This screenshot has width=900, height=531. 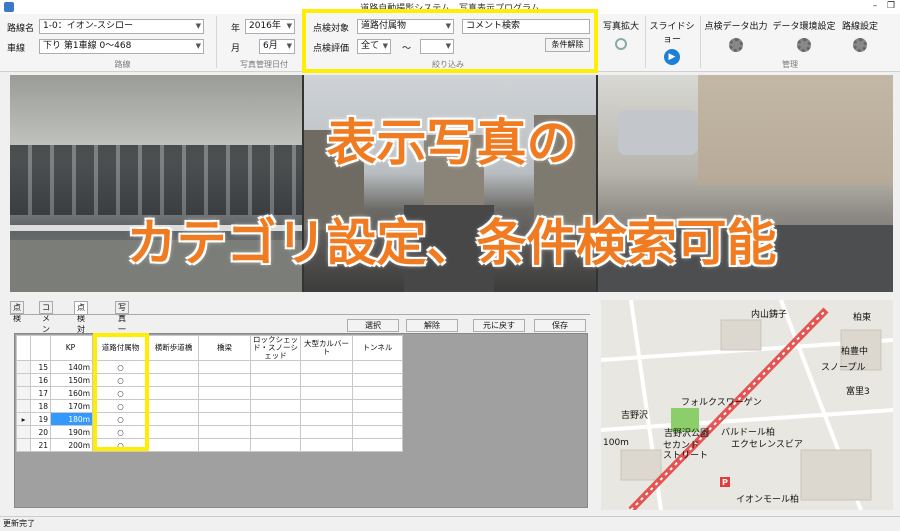 What do you see at coordinates (373, 325) in the screenshot?
I see `select-button: 選択` at bounding box center [373, 325].